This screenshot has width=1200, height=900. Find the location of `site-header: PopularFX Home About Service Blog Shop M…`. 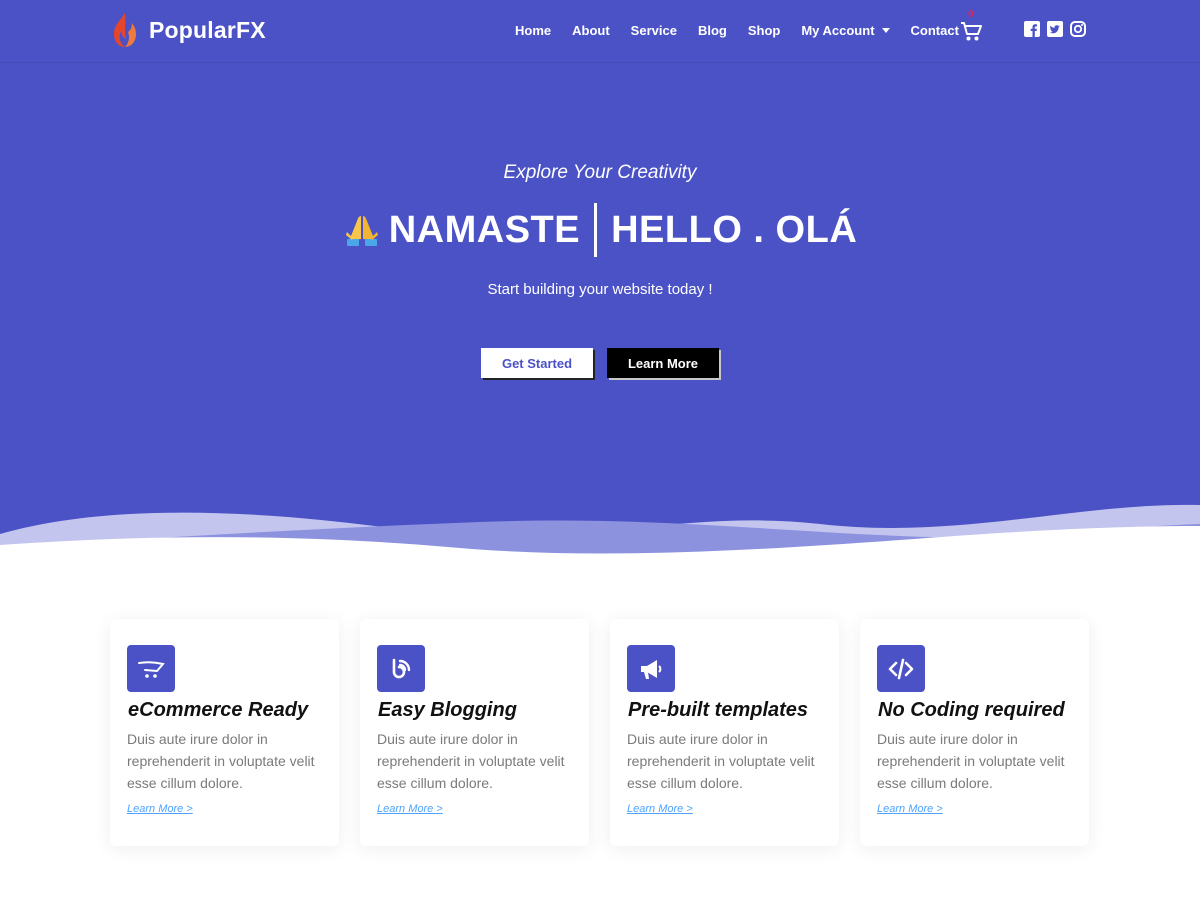

site-header: PopularFX Home About Service Blog Shop M… is located at coordinates (600, 31).